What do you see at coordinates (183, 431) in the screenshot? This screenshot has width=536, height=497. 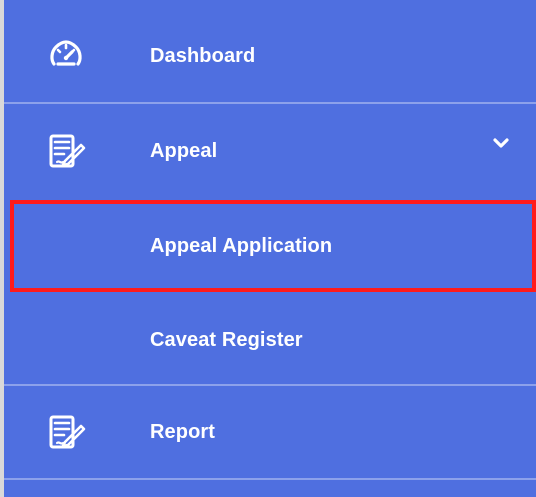 I see `sidebar-item-label: Report` at bounding box center [183, 431].